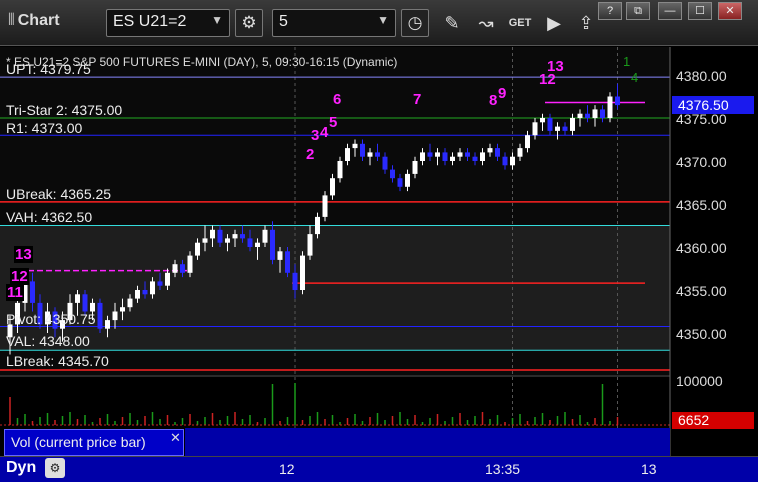 This screenshot has height=482, width=758. I want to click on chart-settings-icon: ⚙, so click(55, 468).